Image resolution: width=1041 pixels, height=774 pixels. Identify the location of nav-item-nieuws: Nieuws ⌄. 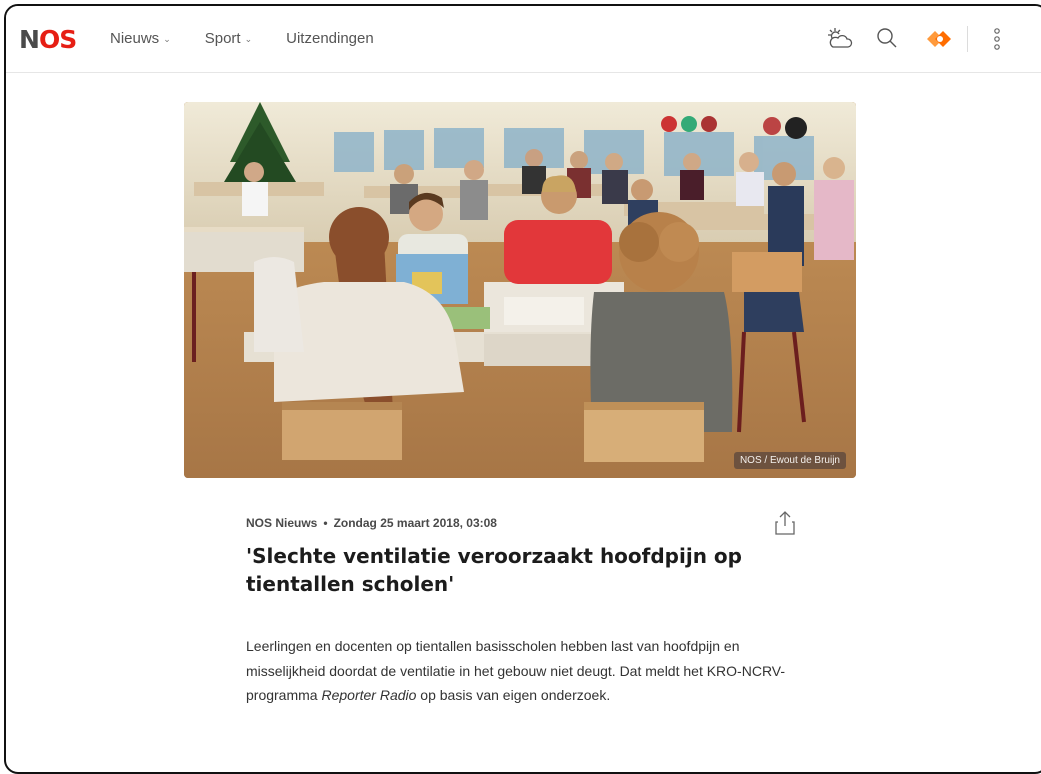
(140, 38).